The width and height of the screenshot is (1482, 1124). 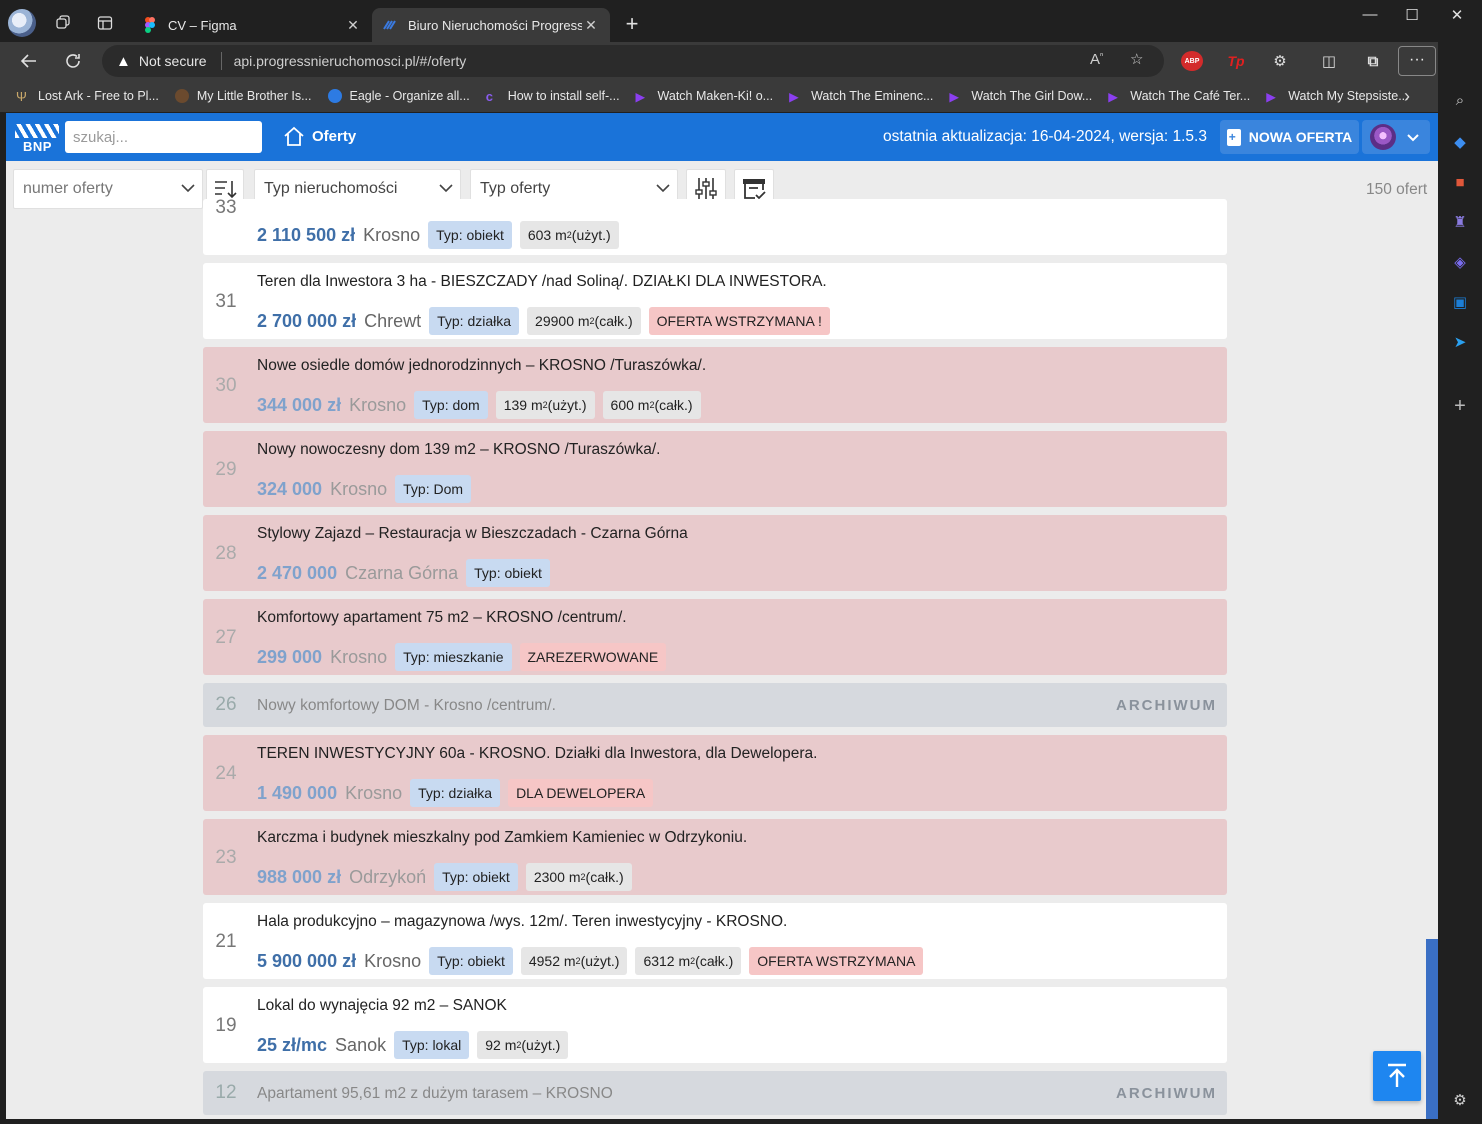 What do you see at coordinates (1396, 137) in the screenshot?
I see `user-menu-button` at bounding box center [1396, 137].